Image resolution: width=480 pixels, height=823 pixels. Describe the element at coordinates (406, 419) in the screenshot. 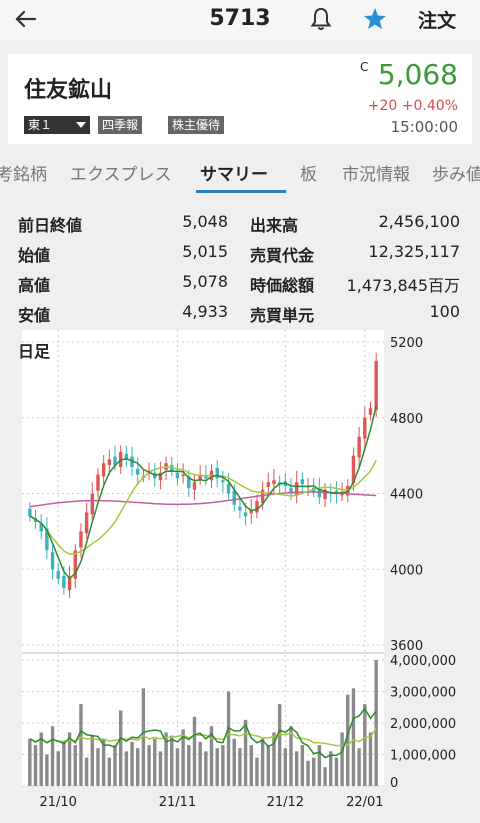

I see `price-axis-label: 4800` at that location.